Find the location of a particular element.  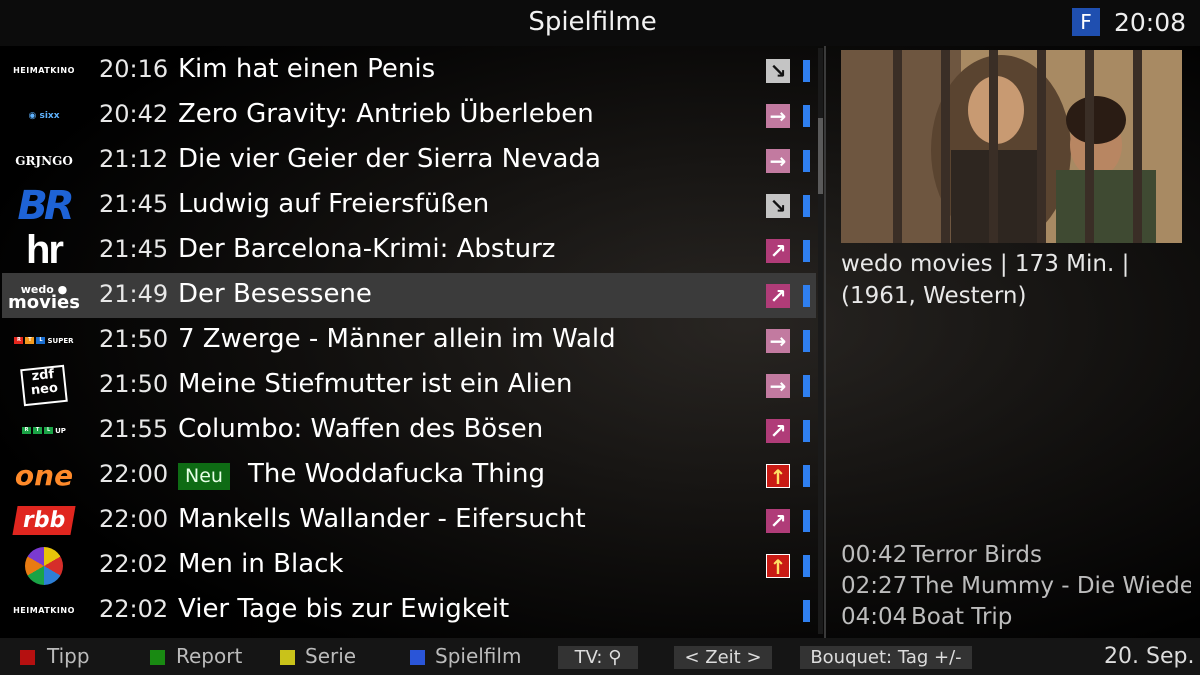

program-title: Zero Gravity: Antrieb Überleben is located at coordinates (386, 114).